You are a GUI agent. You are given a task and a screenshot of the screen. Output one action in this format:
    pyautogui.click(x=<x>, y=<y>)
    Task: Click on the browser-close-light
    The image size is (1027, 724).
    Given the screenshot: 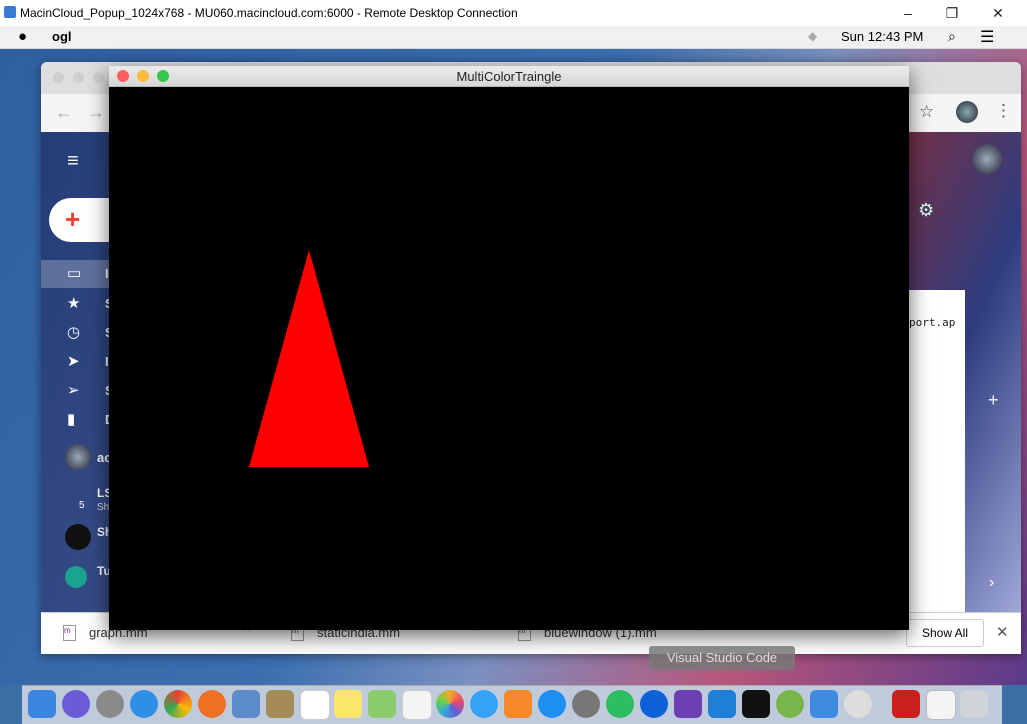 What is the action you would take?
    pyautogui.click(x=58, y=77)
    